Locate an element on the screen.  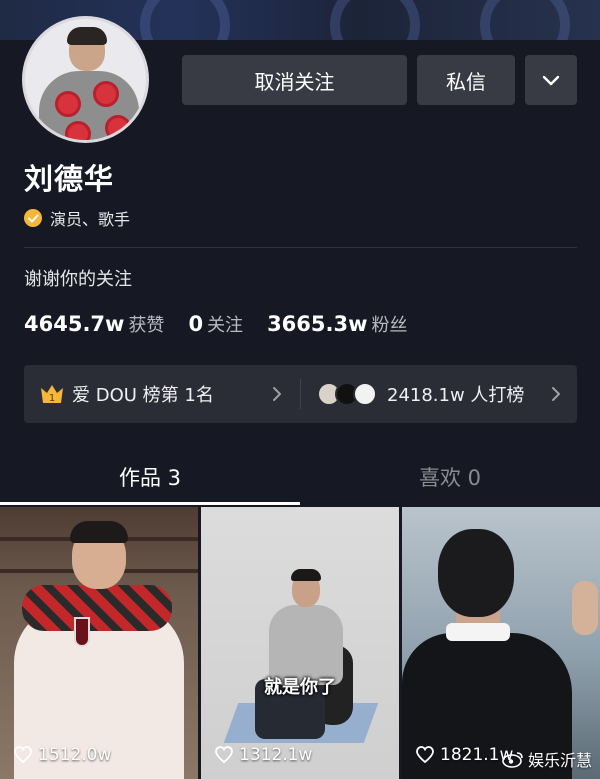
video-likes-count: 1512.0w is located at coordinates (75, 755).